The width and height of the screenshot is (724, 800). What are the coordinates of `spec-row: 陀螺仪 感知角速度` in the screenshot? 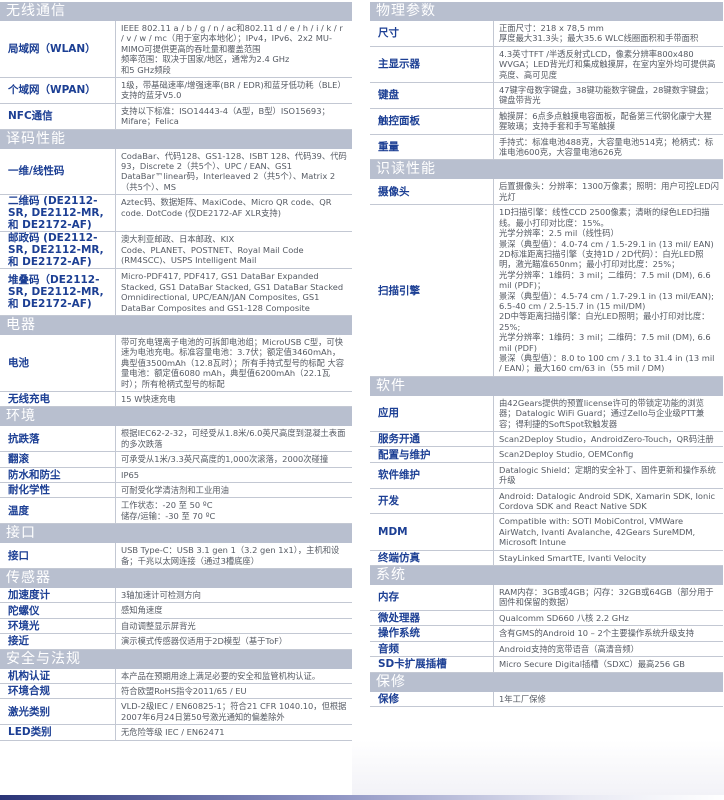 It's located at (176, 611).